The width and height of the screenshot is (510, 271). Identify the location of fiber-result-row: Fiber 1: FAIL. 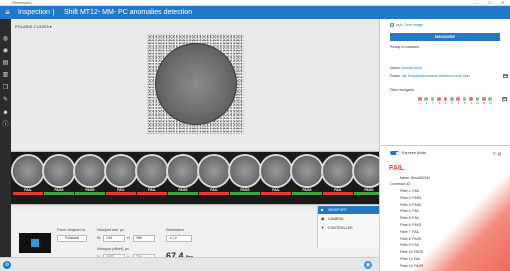
(410, 191).